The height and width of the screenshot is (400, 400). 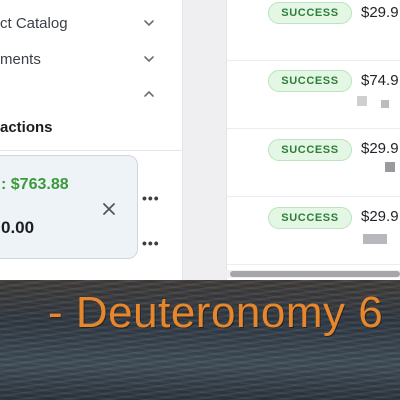 What do you see at coordinates (91, 94) in the screenshot?
I see `sidebar-item-transactions-group` at bounding box center [91, 94].